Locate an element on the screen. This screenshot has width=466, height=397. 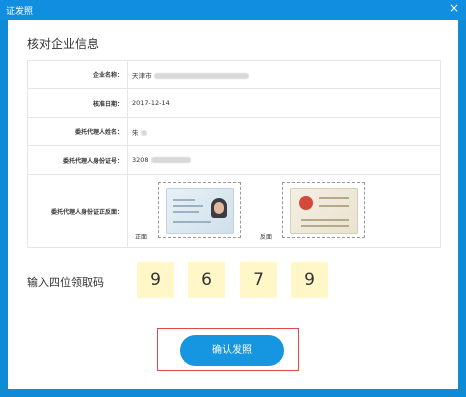
id-card-back-frame is located at coordinates (323, 210).